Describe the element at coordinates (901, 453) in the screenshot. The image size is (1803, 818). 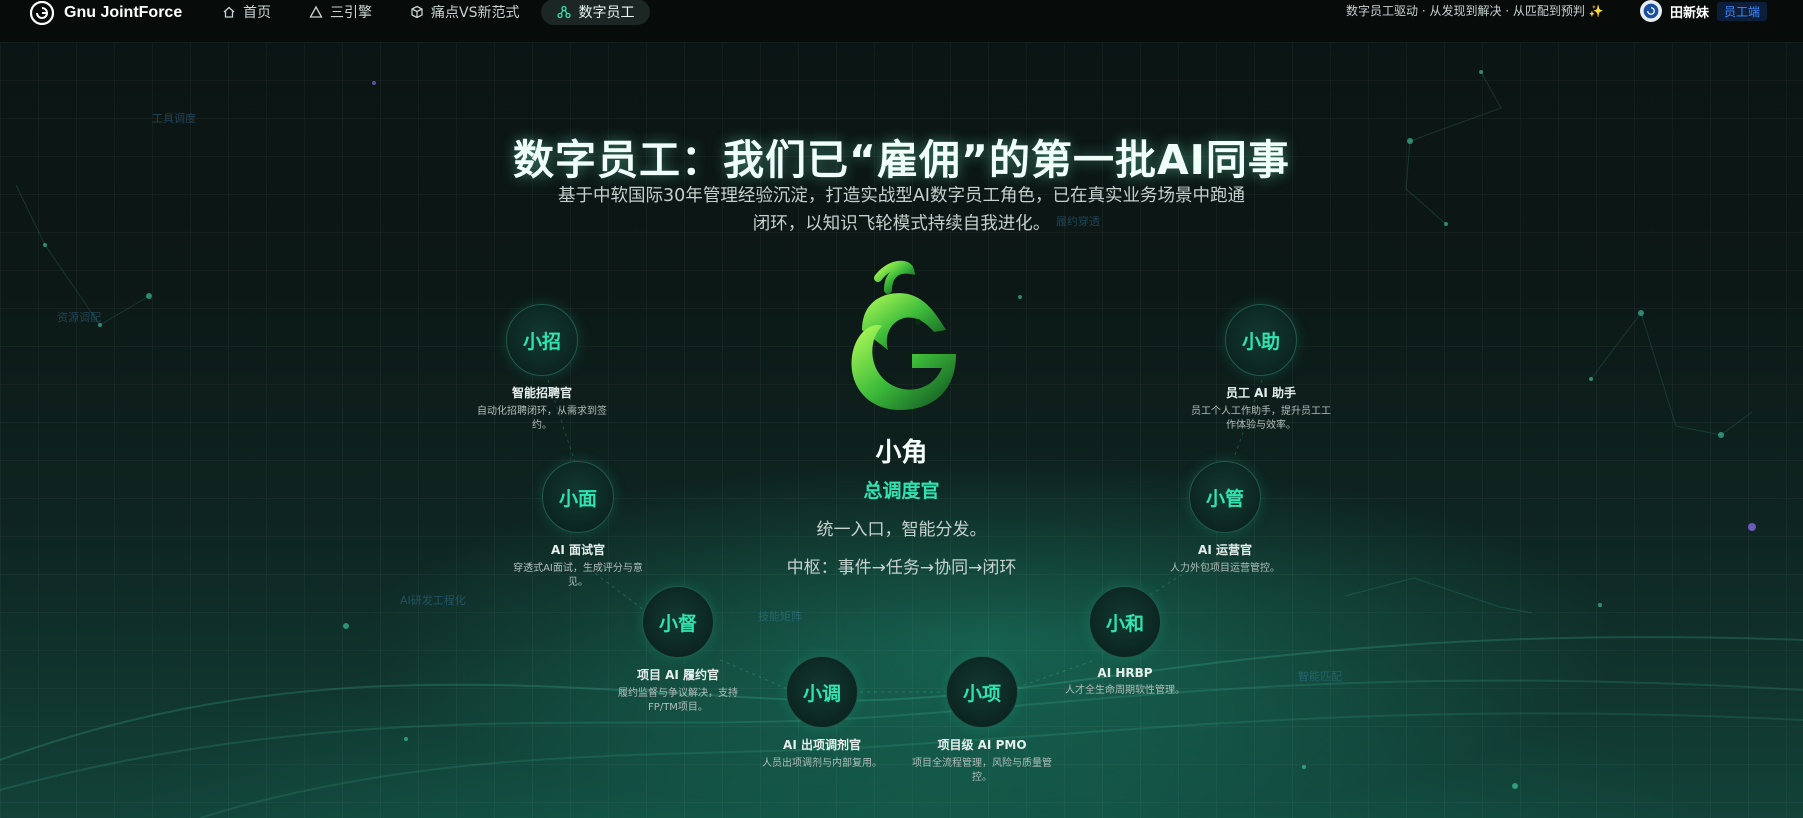
I see `center-agent-name: 小角` at that location.